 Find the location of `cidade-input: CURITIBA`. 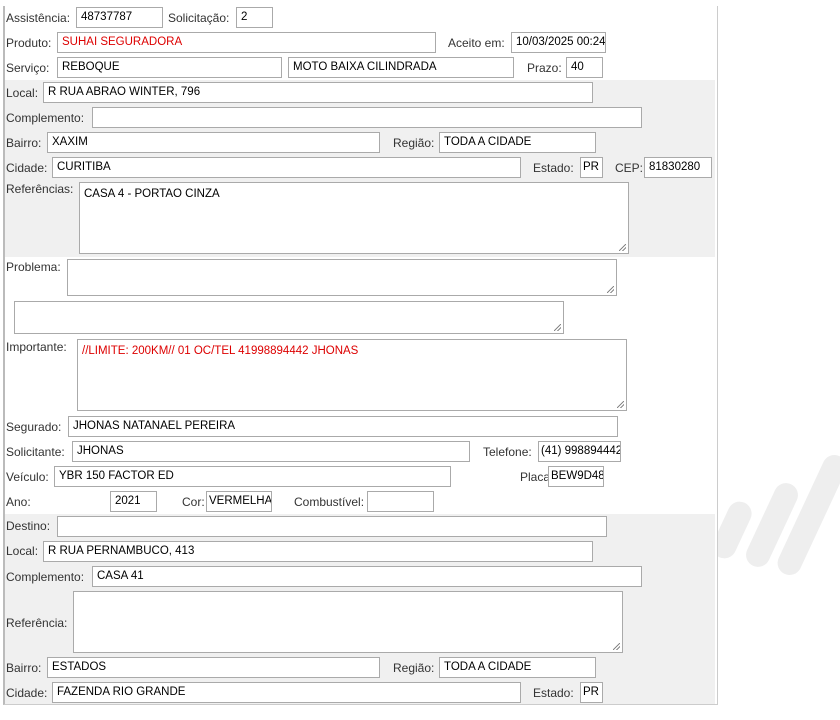

cidade-input: CURITIBA is located at coordinates (286, 167).